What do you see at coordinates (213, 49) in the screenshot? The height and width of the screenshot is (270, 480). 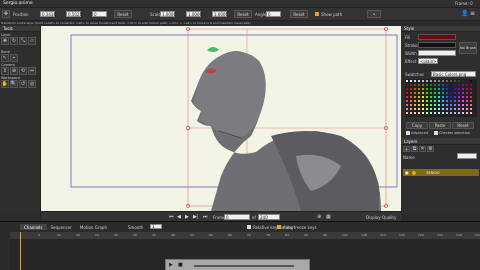 I see `forehead-gem` at bounding box center [213, 49].